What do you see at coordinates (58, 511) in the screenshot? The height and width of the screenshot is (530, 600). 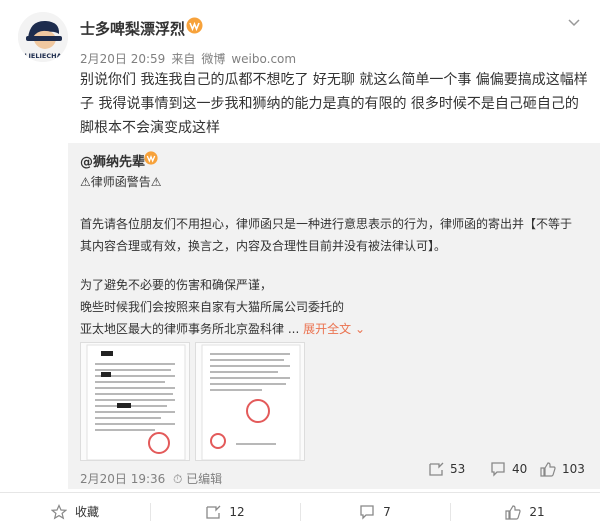 I see `star-icon` at bounding box center [58, 511].